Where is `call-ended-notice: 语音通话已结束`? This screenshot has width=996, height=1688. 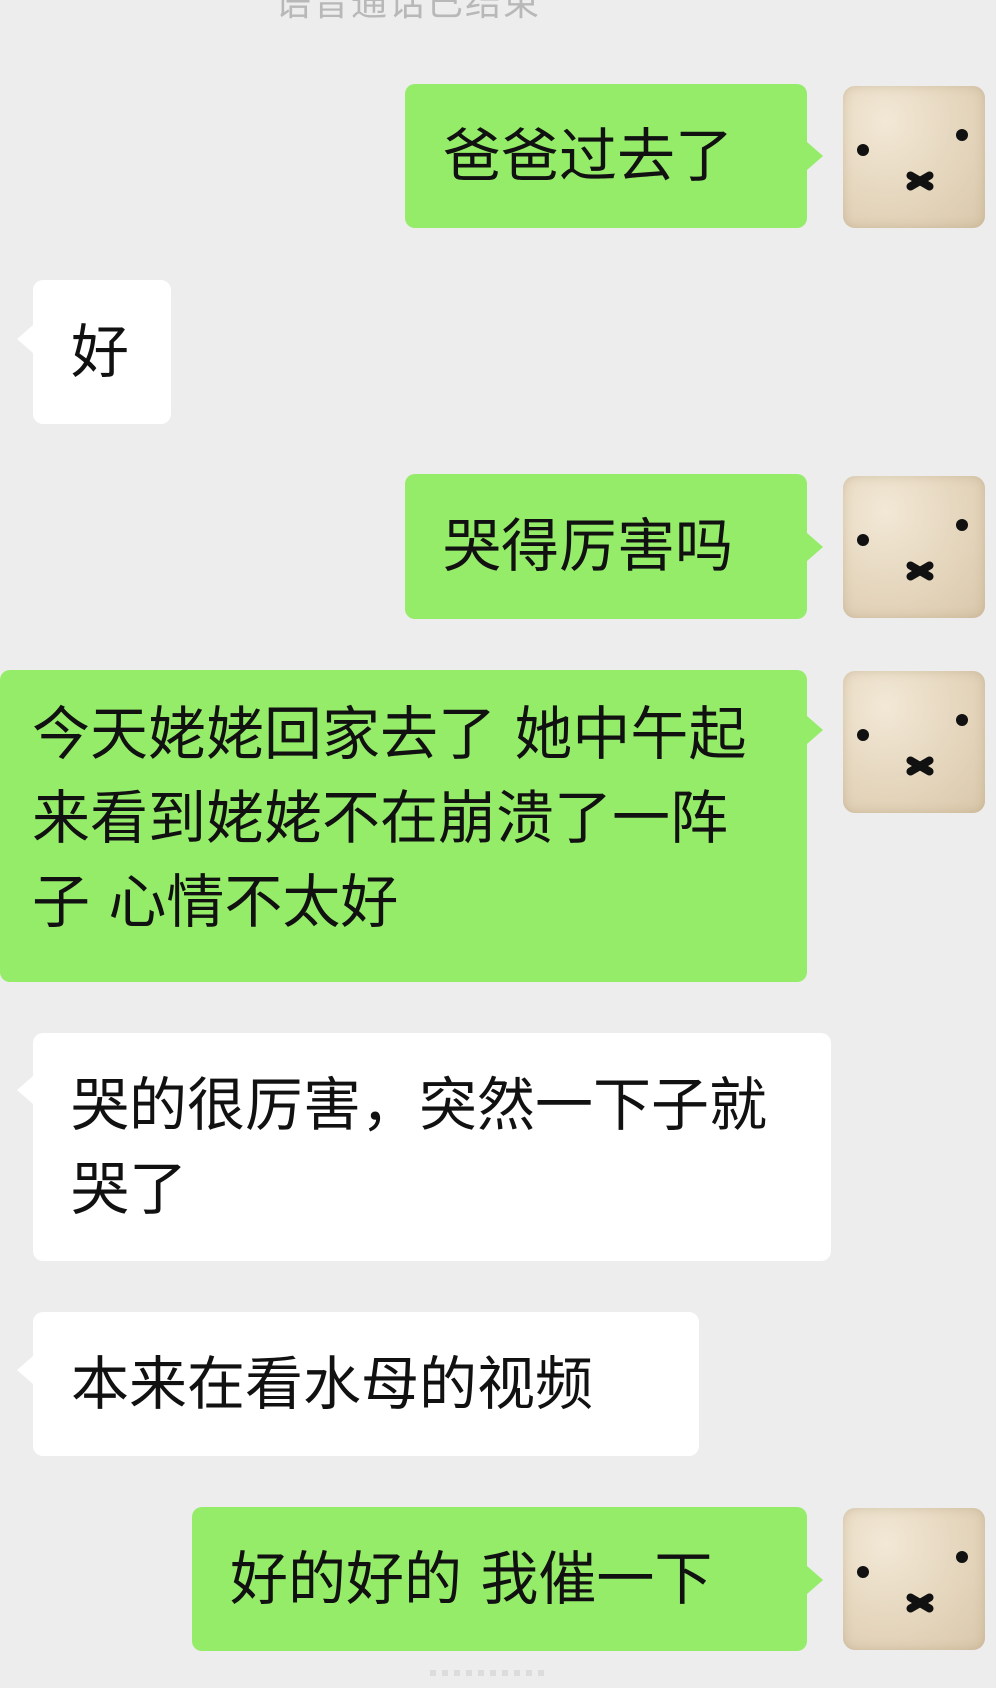 call-ended-notice: 语音通话已结束 is located at coordinates (407, 12).